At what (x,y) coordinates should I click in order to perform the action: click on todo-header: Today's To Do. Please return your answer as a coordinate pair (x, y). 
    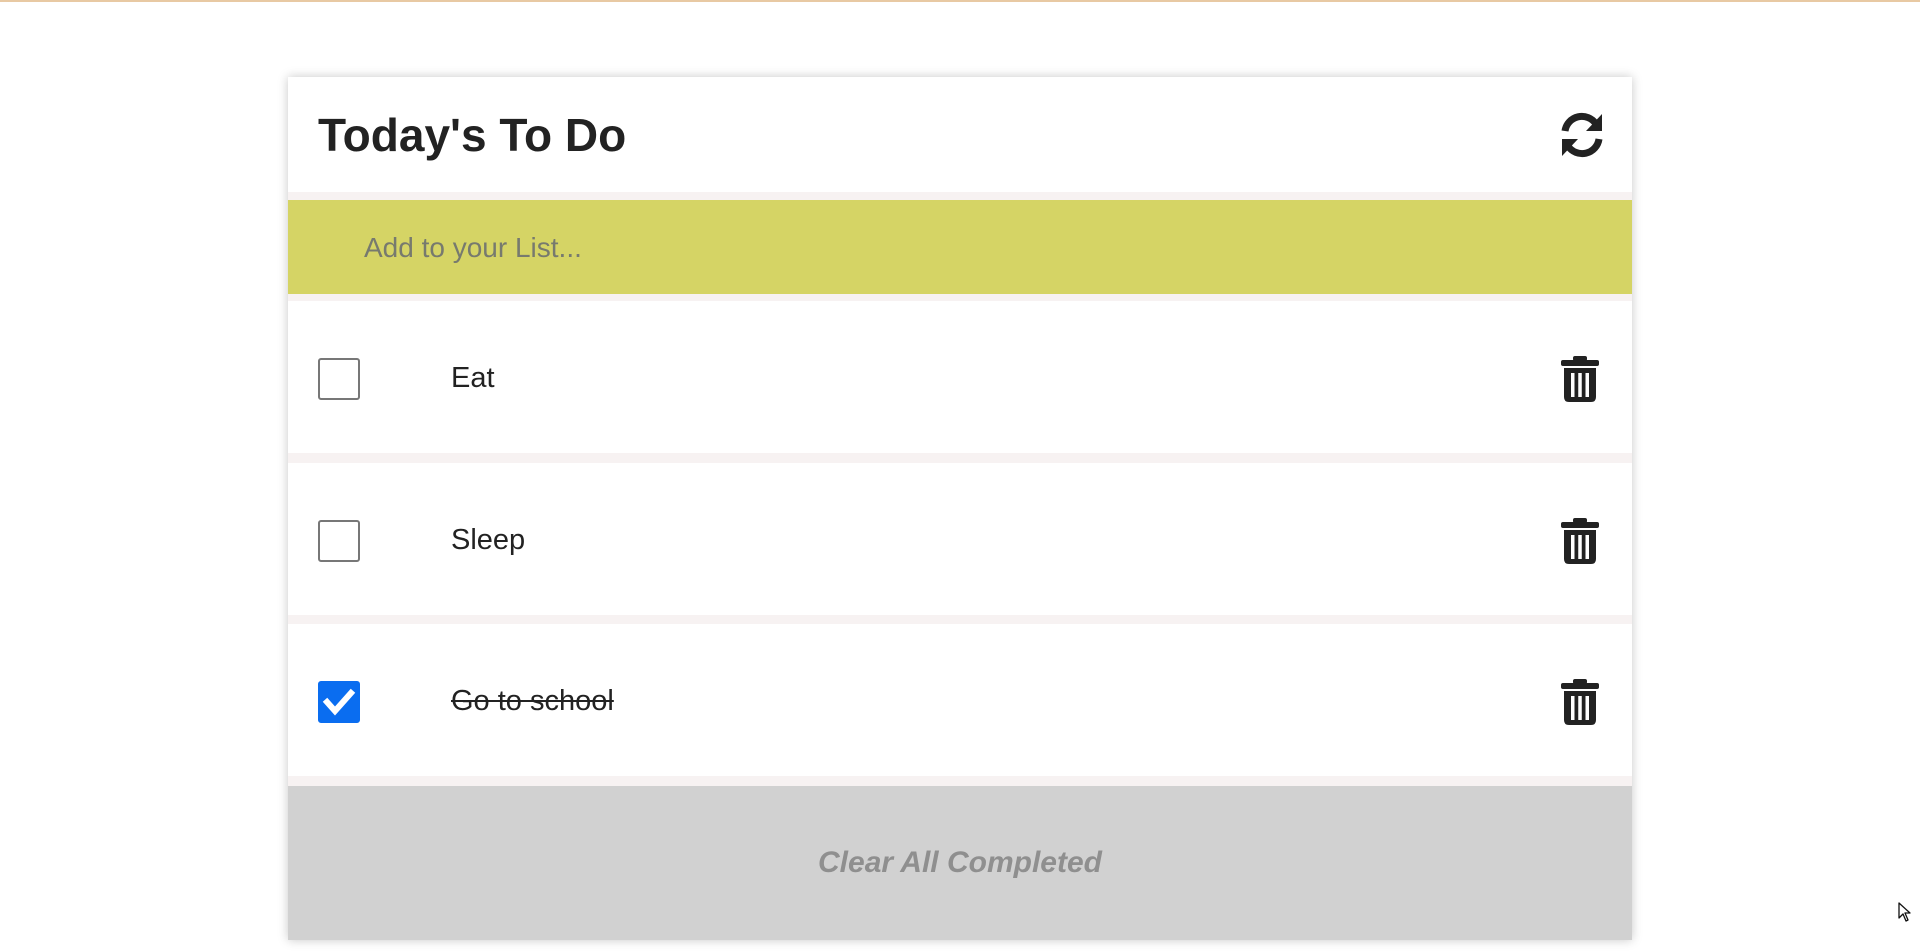
    Looking at the image, I should click on (960, 134).